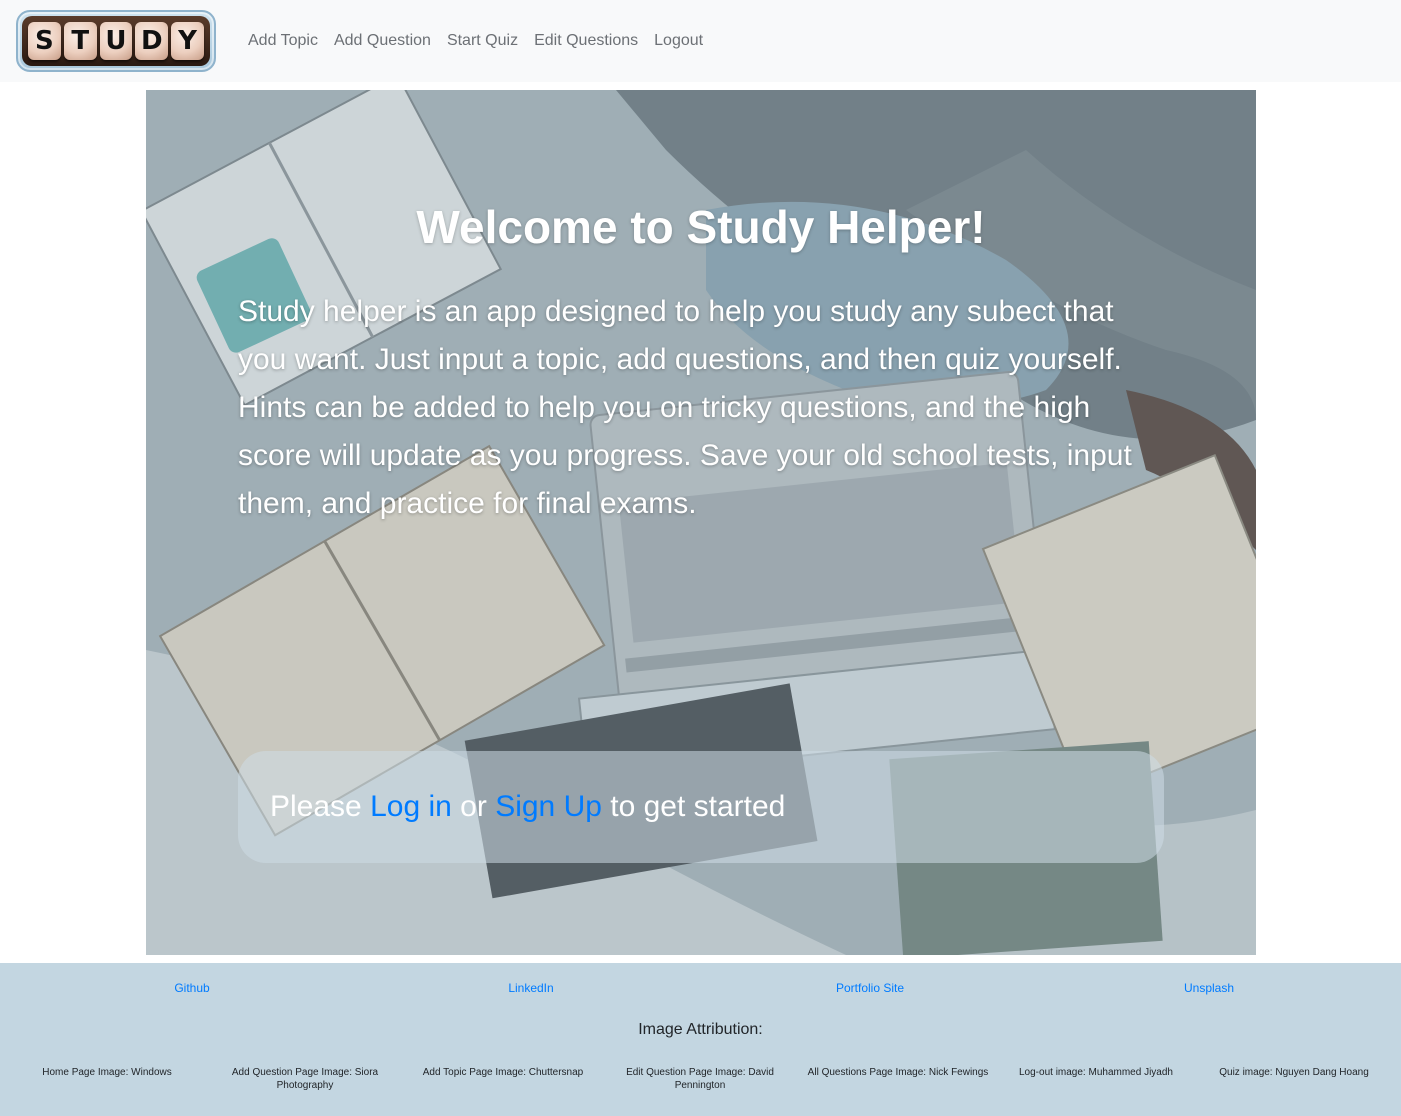 The image size is (1401, 1116). Describe the element at coordinates (1294, 1072) in the screenshot. I see `image-credit: Quiz image: Nguyen Dang Hoang` at that location.